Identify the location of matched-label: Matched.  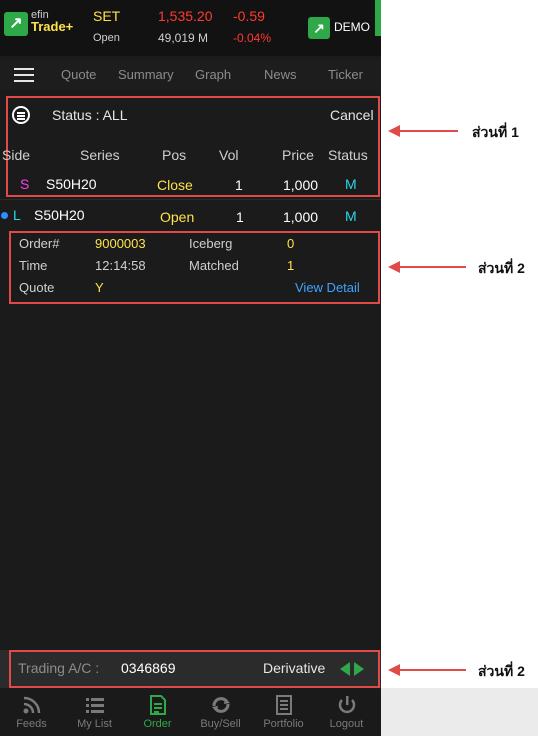
(214, 265).